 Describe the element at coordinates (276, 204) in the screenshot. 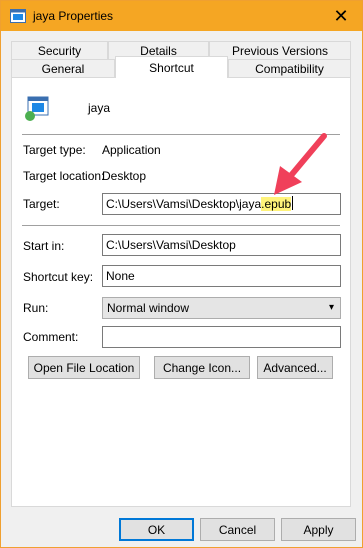

I see `target-extension-highlight: .epub` at that location.